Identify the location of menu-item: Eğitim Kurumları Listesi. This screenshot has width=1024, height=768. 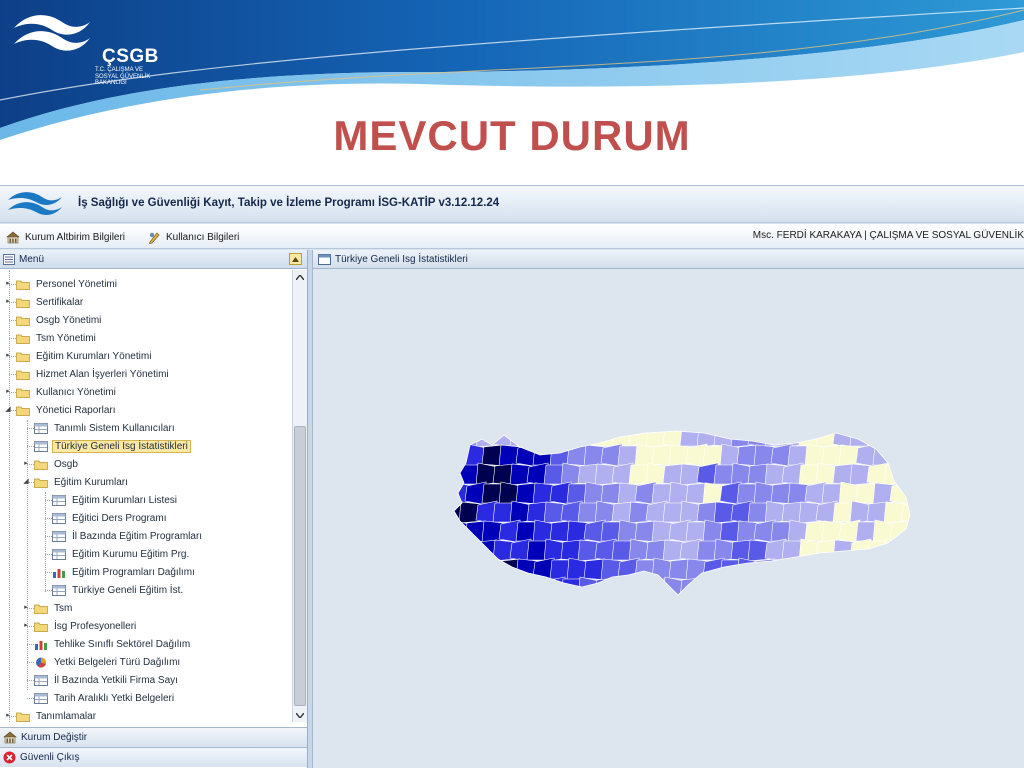
(115, 500).